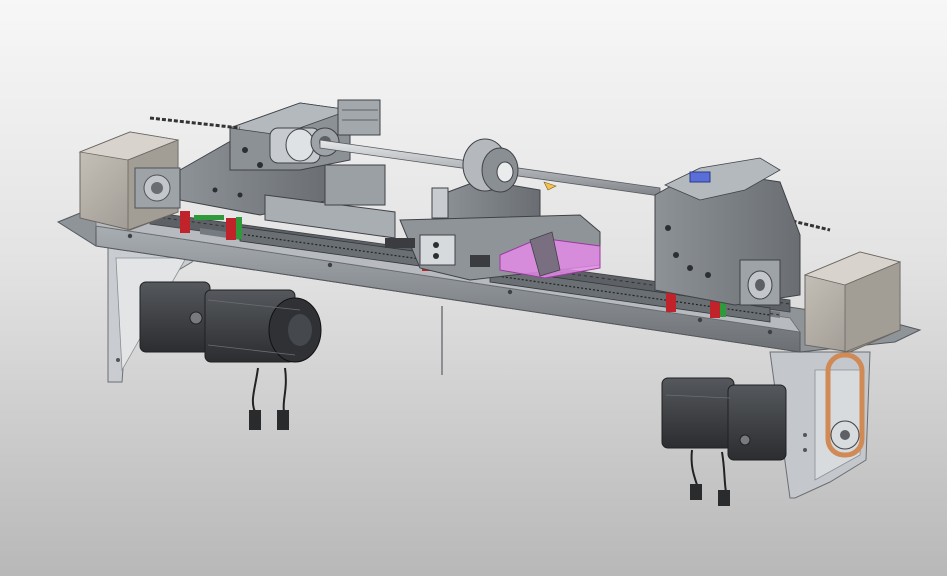 This screenshot has height=576, width=947. I want to click on right-carriage, so click(727, 231).